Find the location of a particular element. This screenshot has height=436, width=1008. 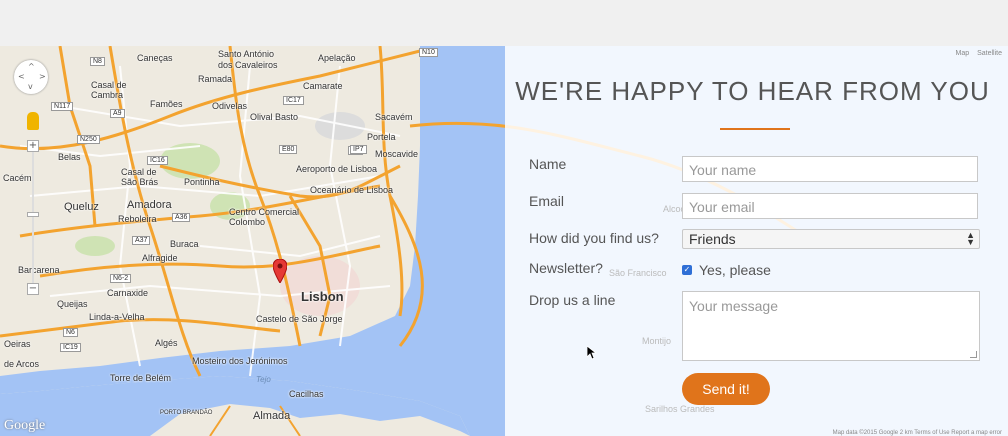

map-label: Mosteiro dos Jerónimos is located at coordinates (240, 361).